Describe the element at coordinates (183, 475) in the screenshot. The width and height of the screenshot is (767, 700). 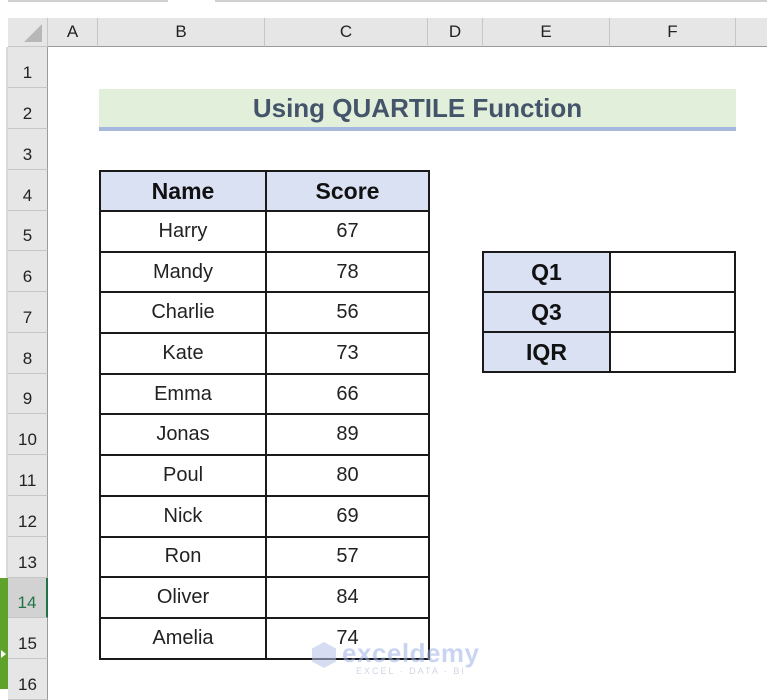
I see `name-cell: Poul` at that location.